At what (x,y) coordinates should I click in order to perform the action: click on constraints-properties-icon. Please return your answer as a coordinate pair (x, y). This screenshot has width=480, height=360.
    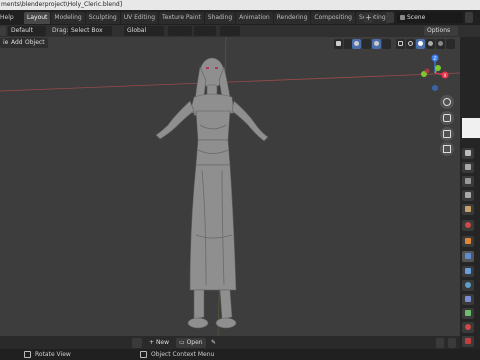
    Looking at the image, I should click on (468, 299).